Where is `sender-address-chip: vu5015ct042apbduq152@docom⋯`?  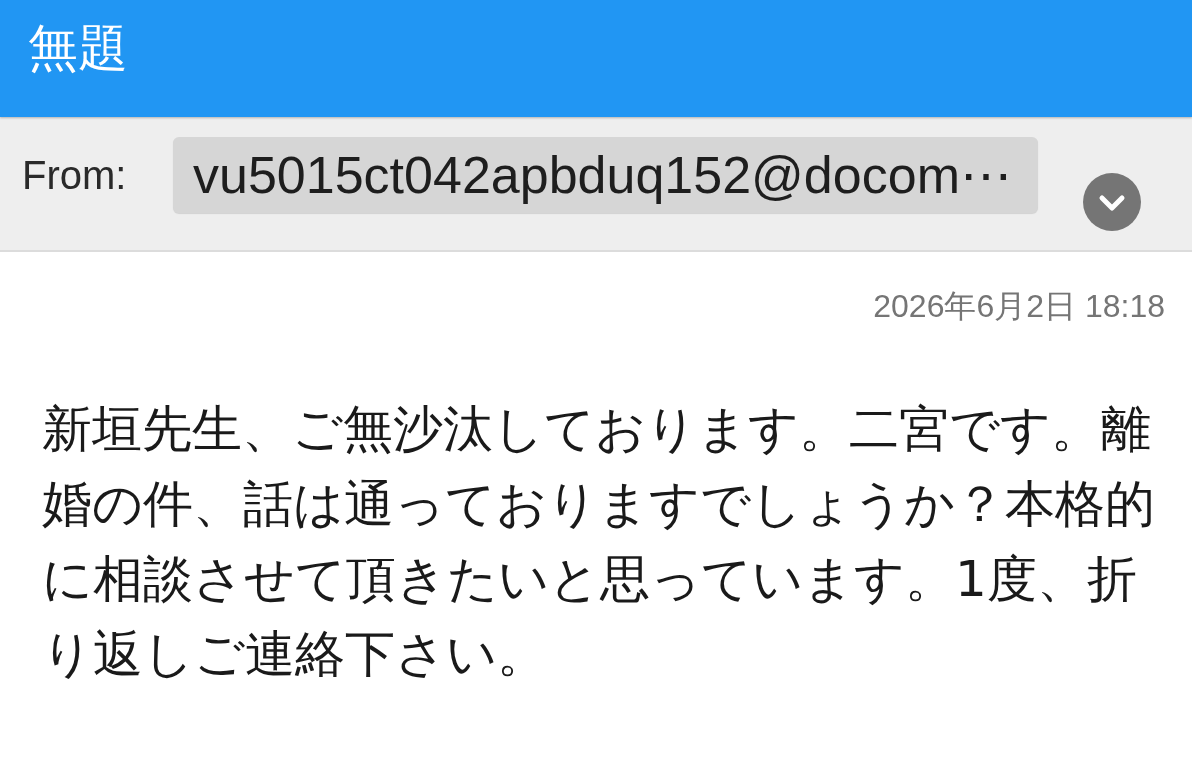 sender-address-chip: vu5015ct042apbduq152@docom⋯ is located at coordinates (605, 175).